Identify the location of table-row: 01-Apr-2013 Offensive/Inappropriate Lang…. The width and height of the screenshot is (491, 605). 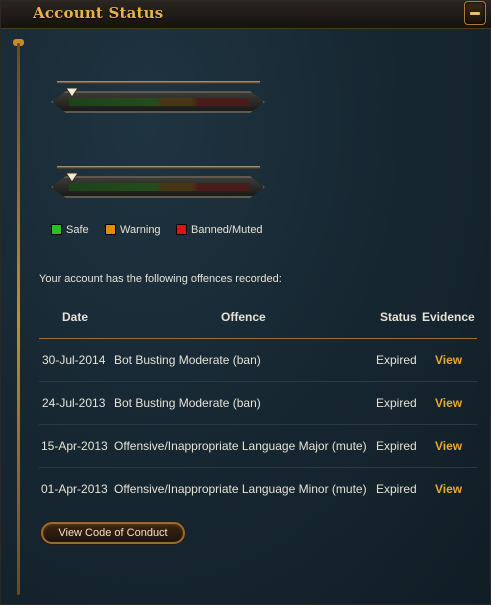
(258, 489).